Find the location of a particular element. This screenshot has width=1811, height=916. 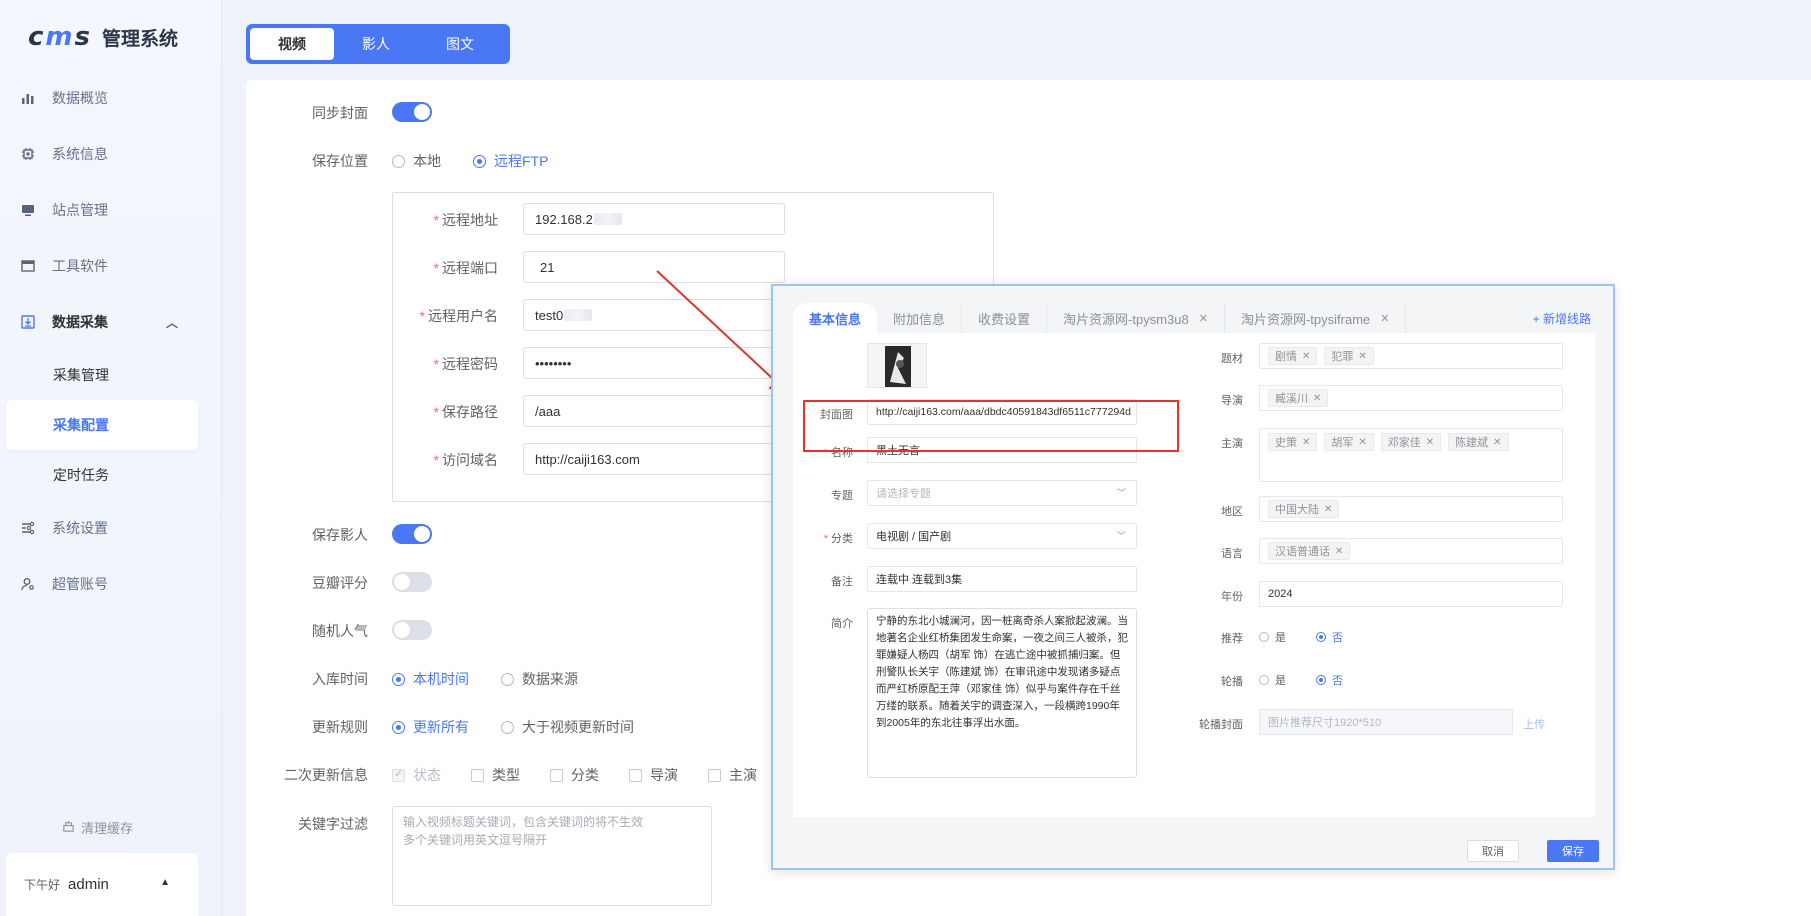

radio-update-all: 更新所有 is located at coordinates (430, 727).